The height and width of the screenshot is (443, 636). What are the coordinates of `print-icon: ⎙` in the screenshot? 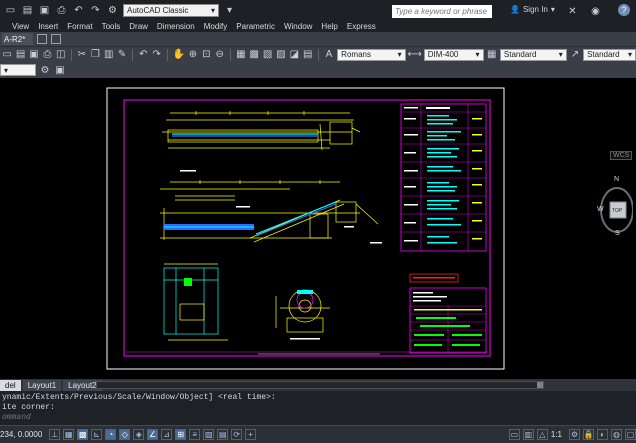 It's located at (61, 10).